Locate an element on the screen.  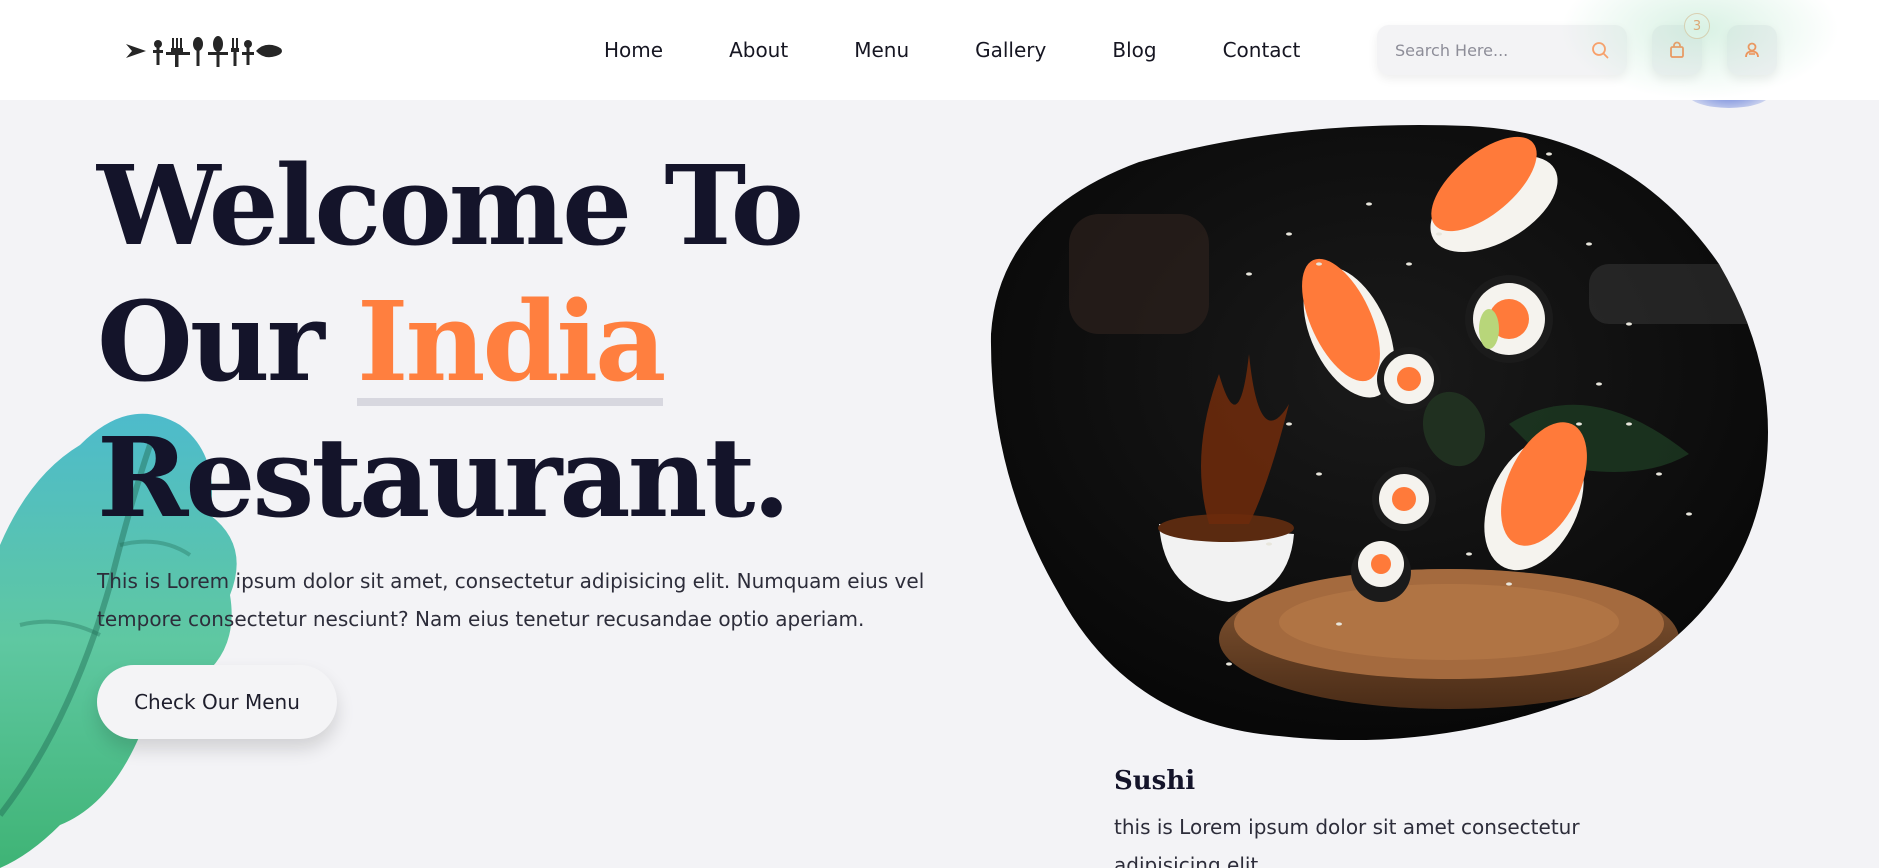
search-icon is located at coordinates (1600, 50).